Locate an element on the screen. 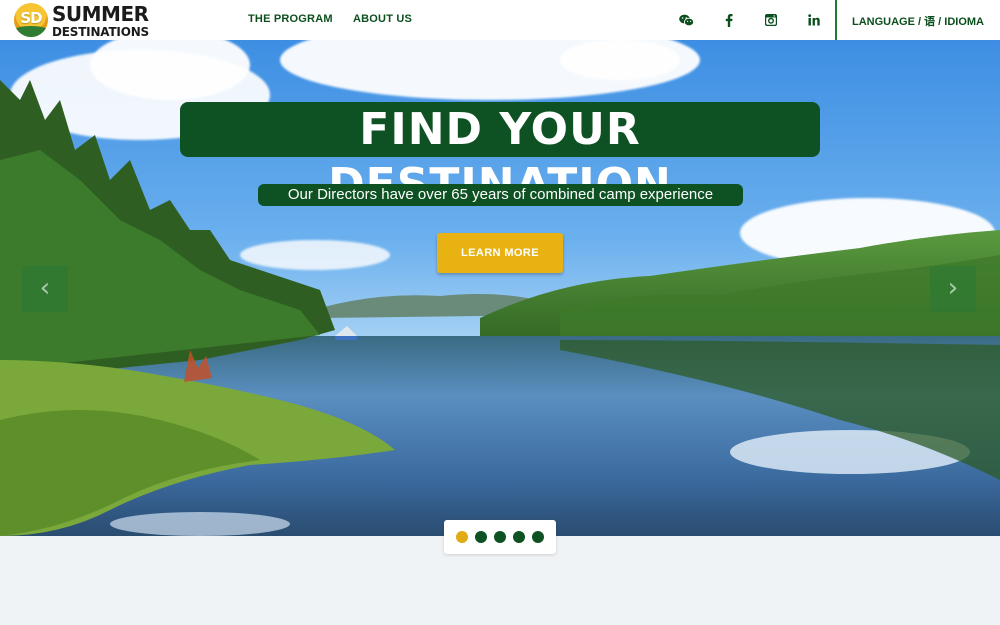 The width and height of the screenshot is (1000, 625). logo-line2: DESTINATIONS is located at coordinates (100, 31).